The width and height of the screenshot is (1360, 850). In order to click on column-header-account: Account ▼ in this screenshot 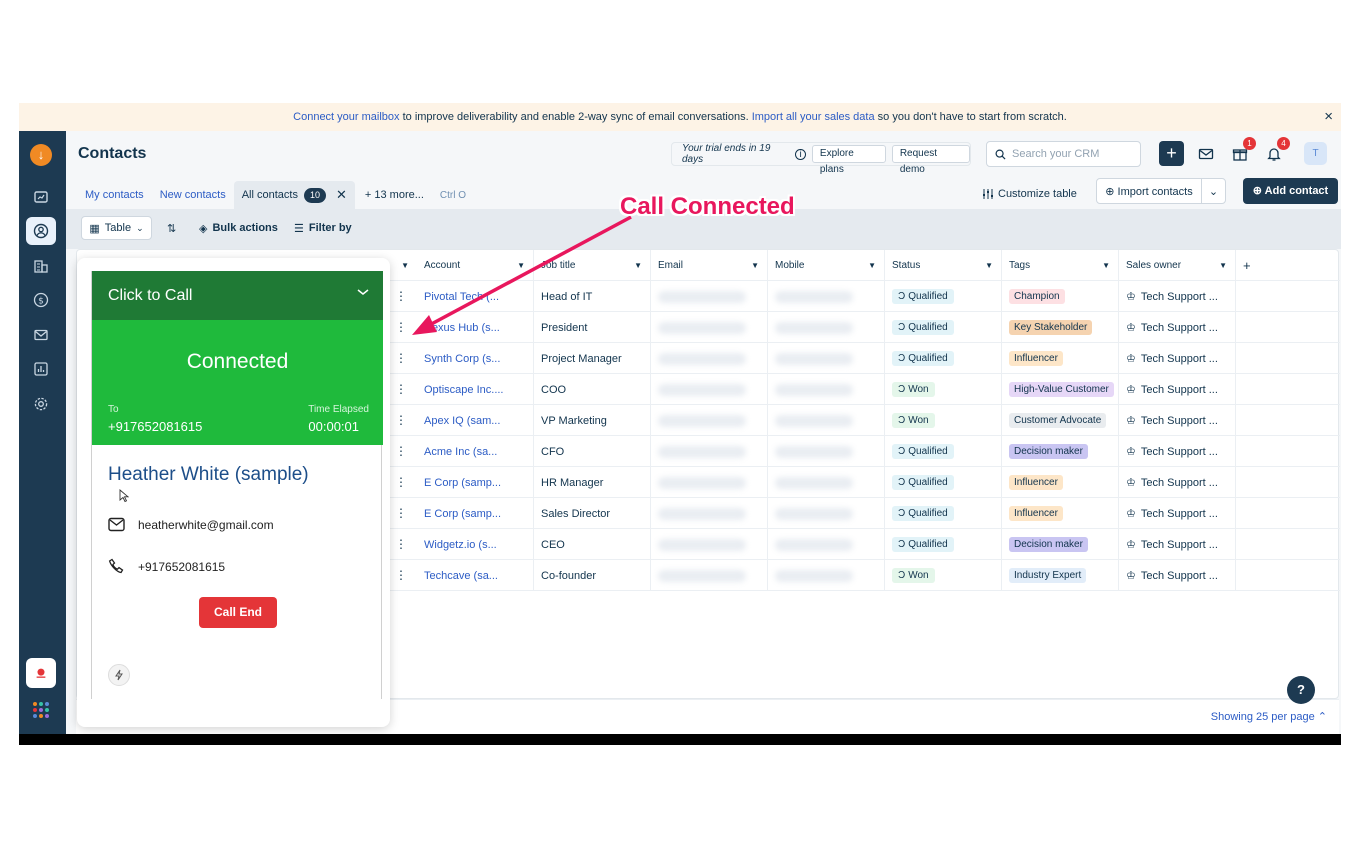, I will do `click(475, 265)`.